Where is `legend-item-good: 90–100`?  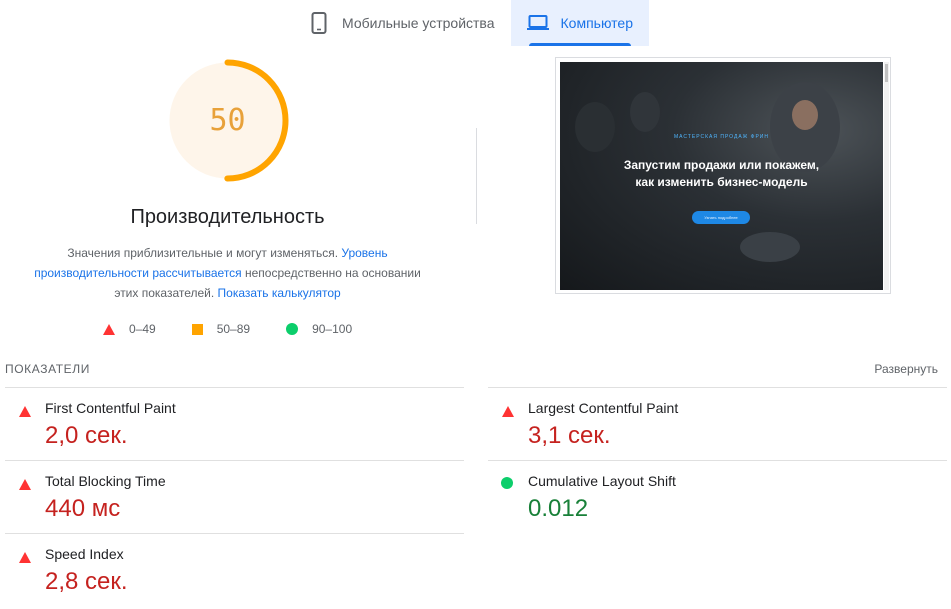
legend-item-good: 90–100 is located at coordinates (319, 329).